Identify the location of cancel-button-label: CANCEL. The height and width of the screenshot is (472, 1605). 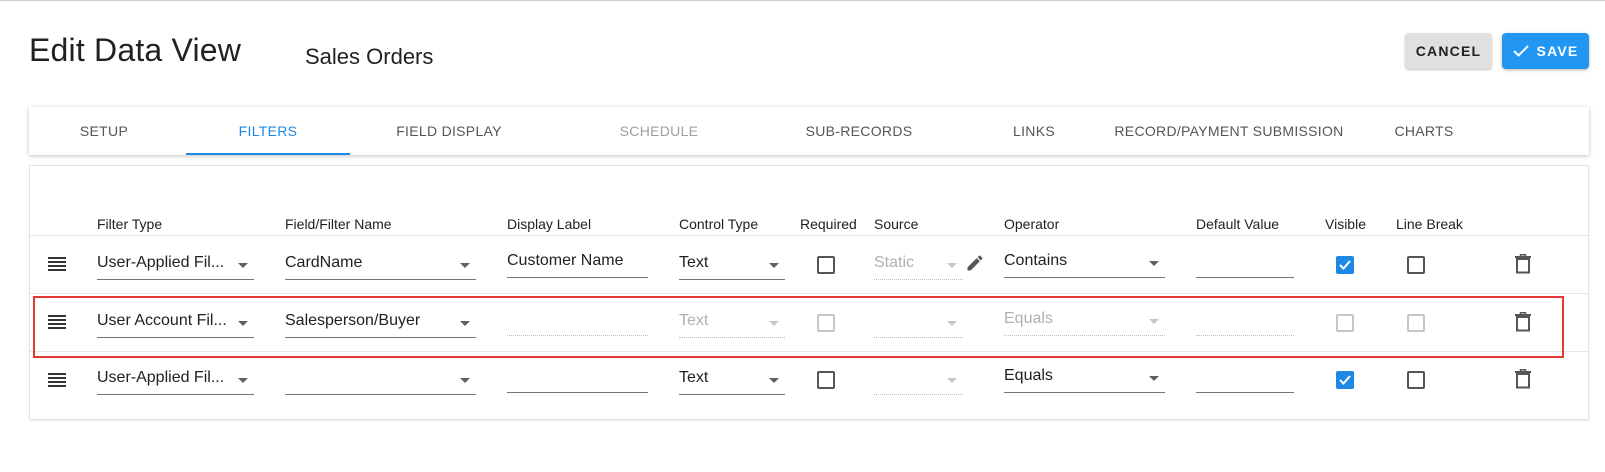
(1448, 51).